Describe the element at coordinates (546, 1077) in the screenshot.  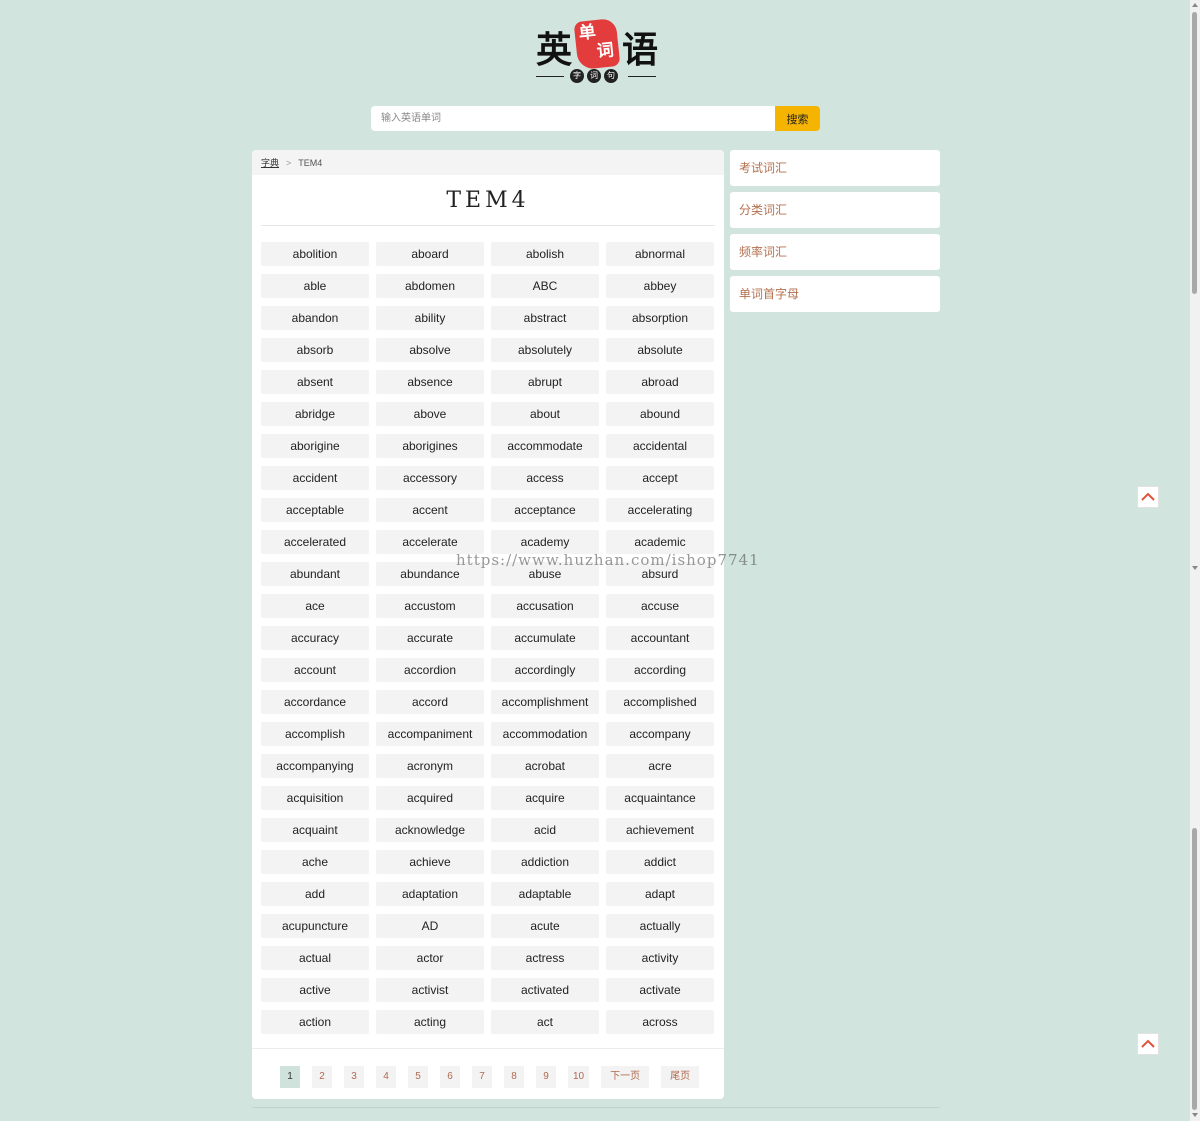
I see `page-link-9: 9` at that location.